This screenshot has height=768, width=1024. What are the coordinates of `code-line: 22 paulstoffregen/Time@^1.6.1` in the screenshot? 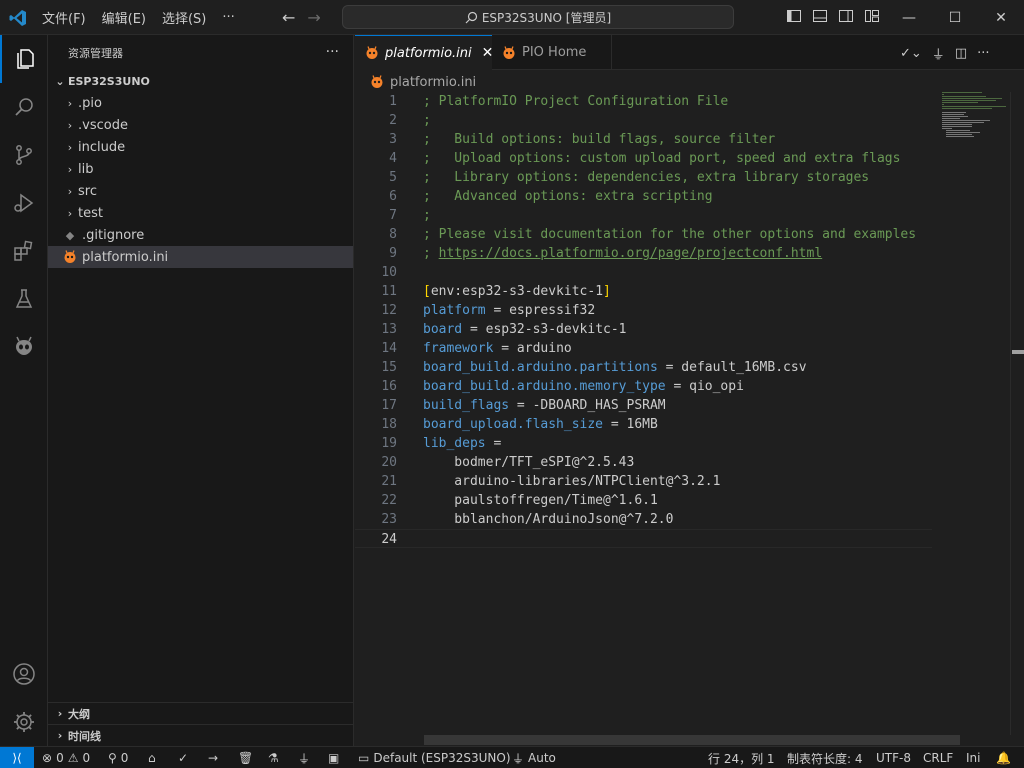 It's located at (643, 500).